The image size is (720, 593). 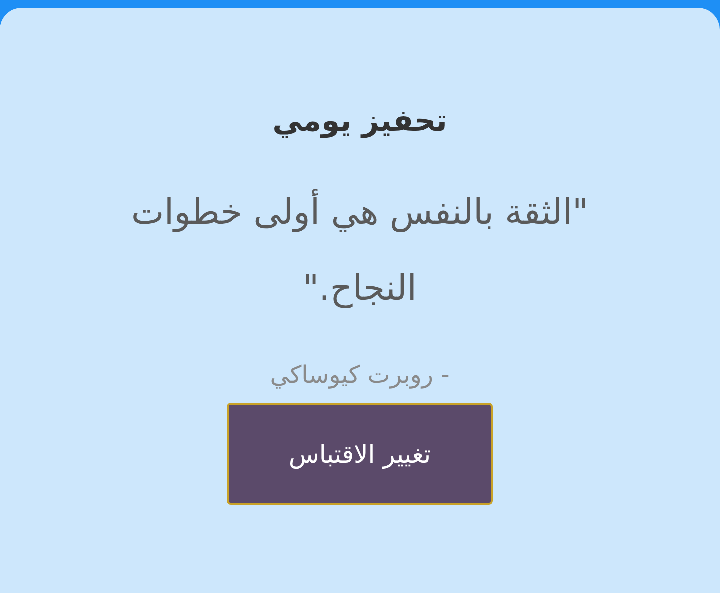 I want to click on change-quote-button: تغيير الاقتباس, so click(x=360, y=454).